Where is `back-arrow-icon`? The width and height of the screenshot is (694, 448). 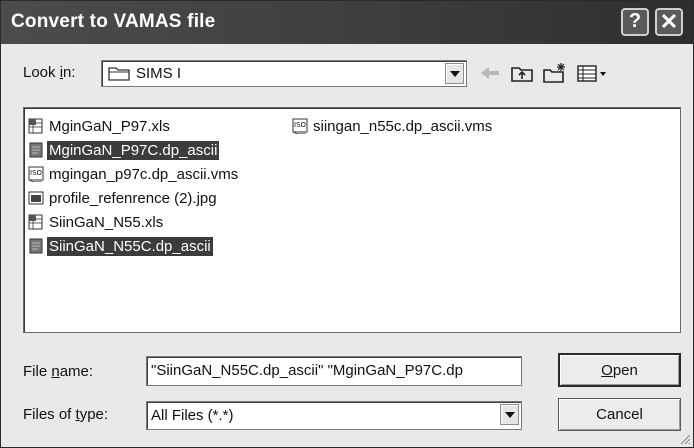
back-arrow-icon is located at coordinates (490, 73).